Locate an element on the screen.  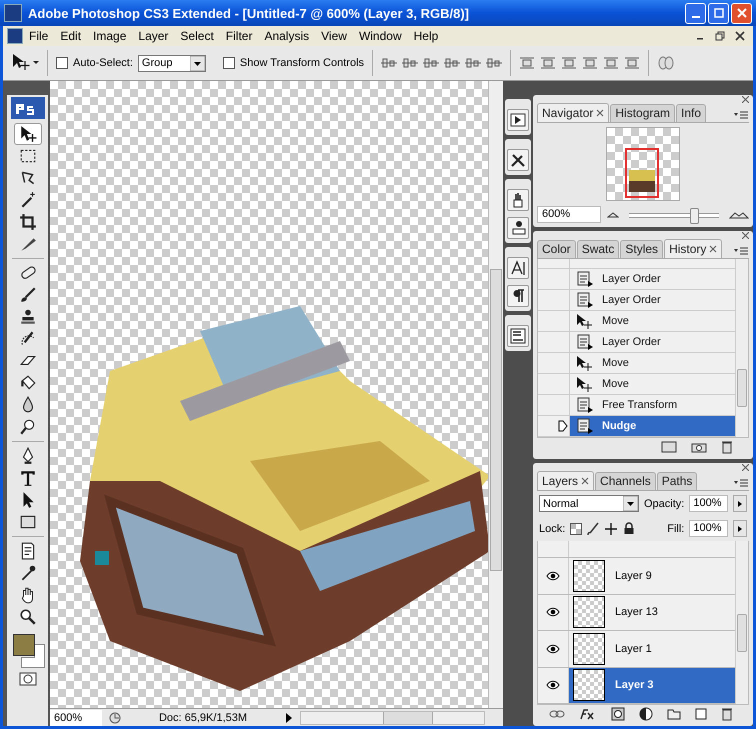
panel-tab: Layers is located at coordinates (565, 480).